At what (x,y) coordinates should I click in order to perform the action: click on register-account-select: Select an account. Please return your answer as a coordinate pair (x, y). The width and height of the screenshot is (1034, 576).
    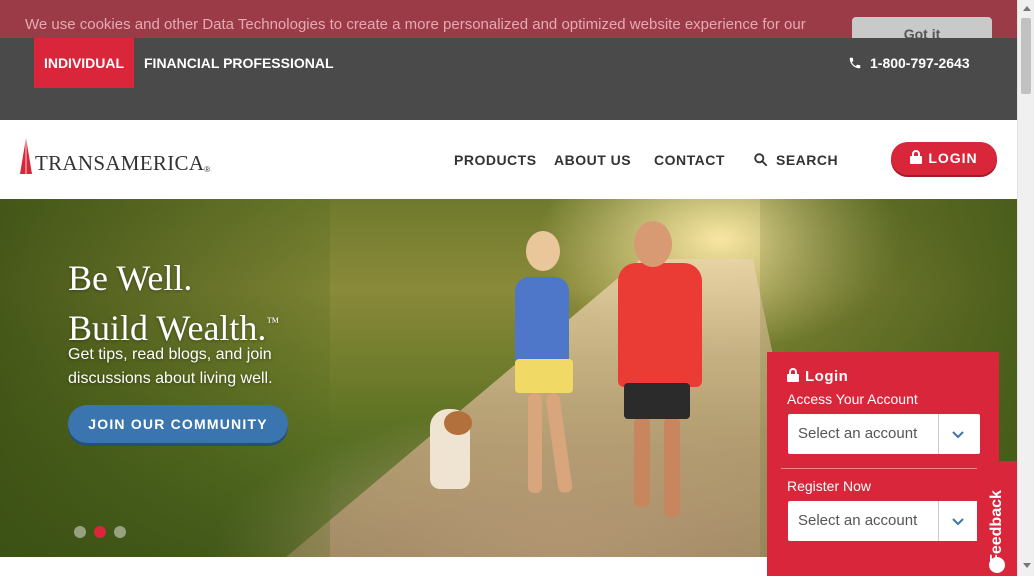
    Looking at the image, I should click on (884, 521).